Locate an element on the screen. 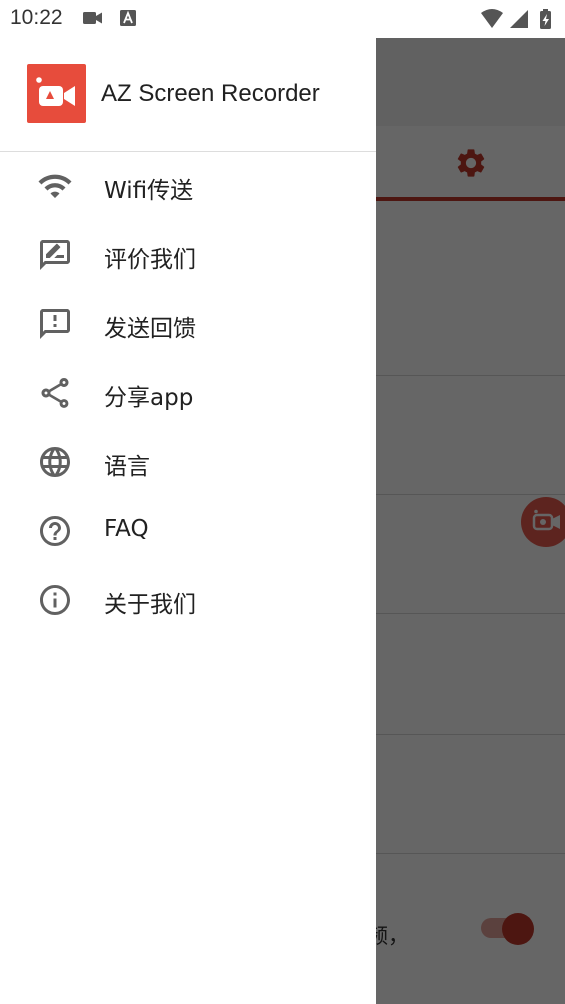 This screenshot has width=565, height=1004. rate-feedback-icon is located at coordinates (55, 255).